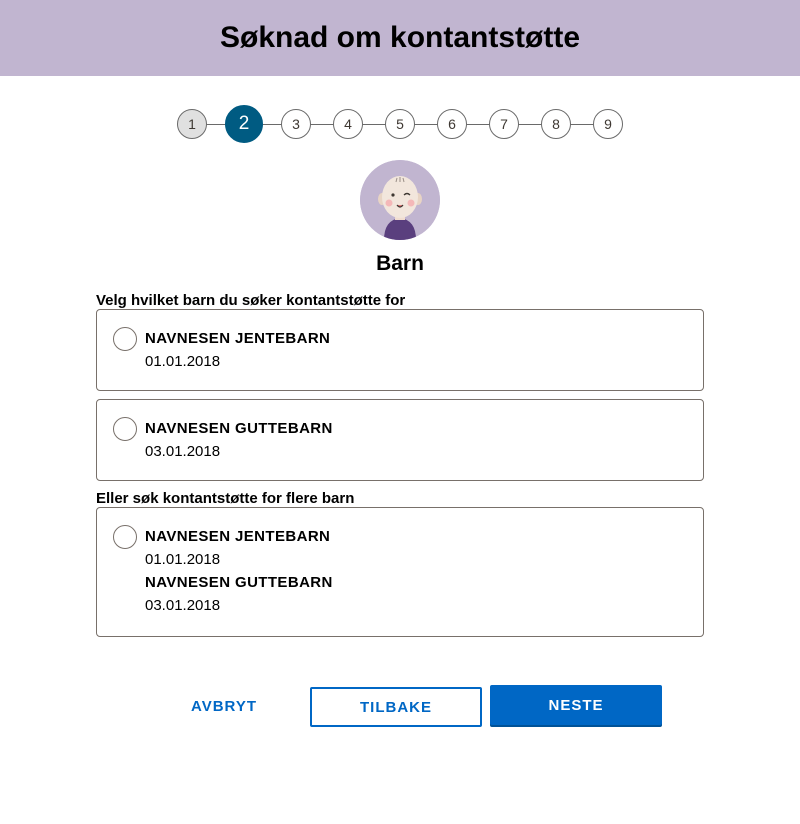 The width and height of the screenshot is (800, 824). What do you see at coordinates (396, 707) in the screenshot?
I see `back-button: TILBAKE` at bounding box center [396, 707].